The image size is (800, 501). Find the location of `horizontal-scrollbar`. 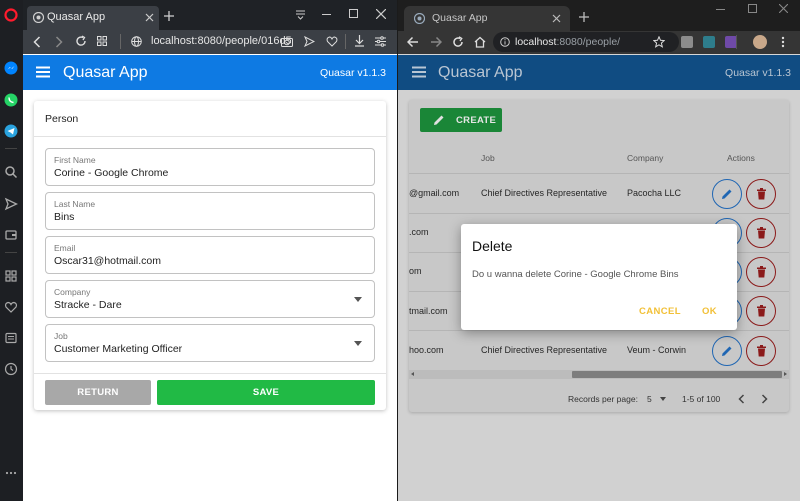

horizontal-scrollbar is located at coordinates (599, 374).